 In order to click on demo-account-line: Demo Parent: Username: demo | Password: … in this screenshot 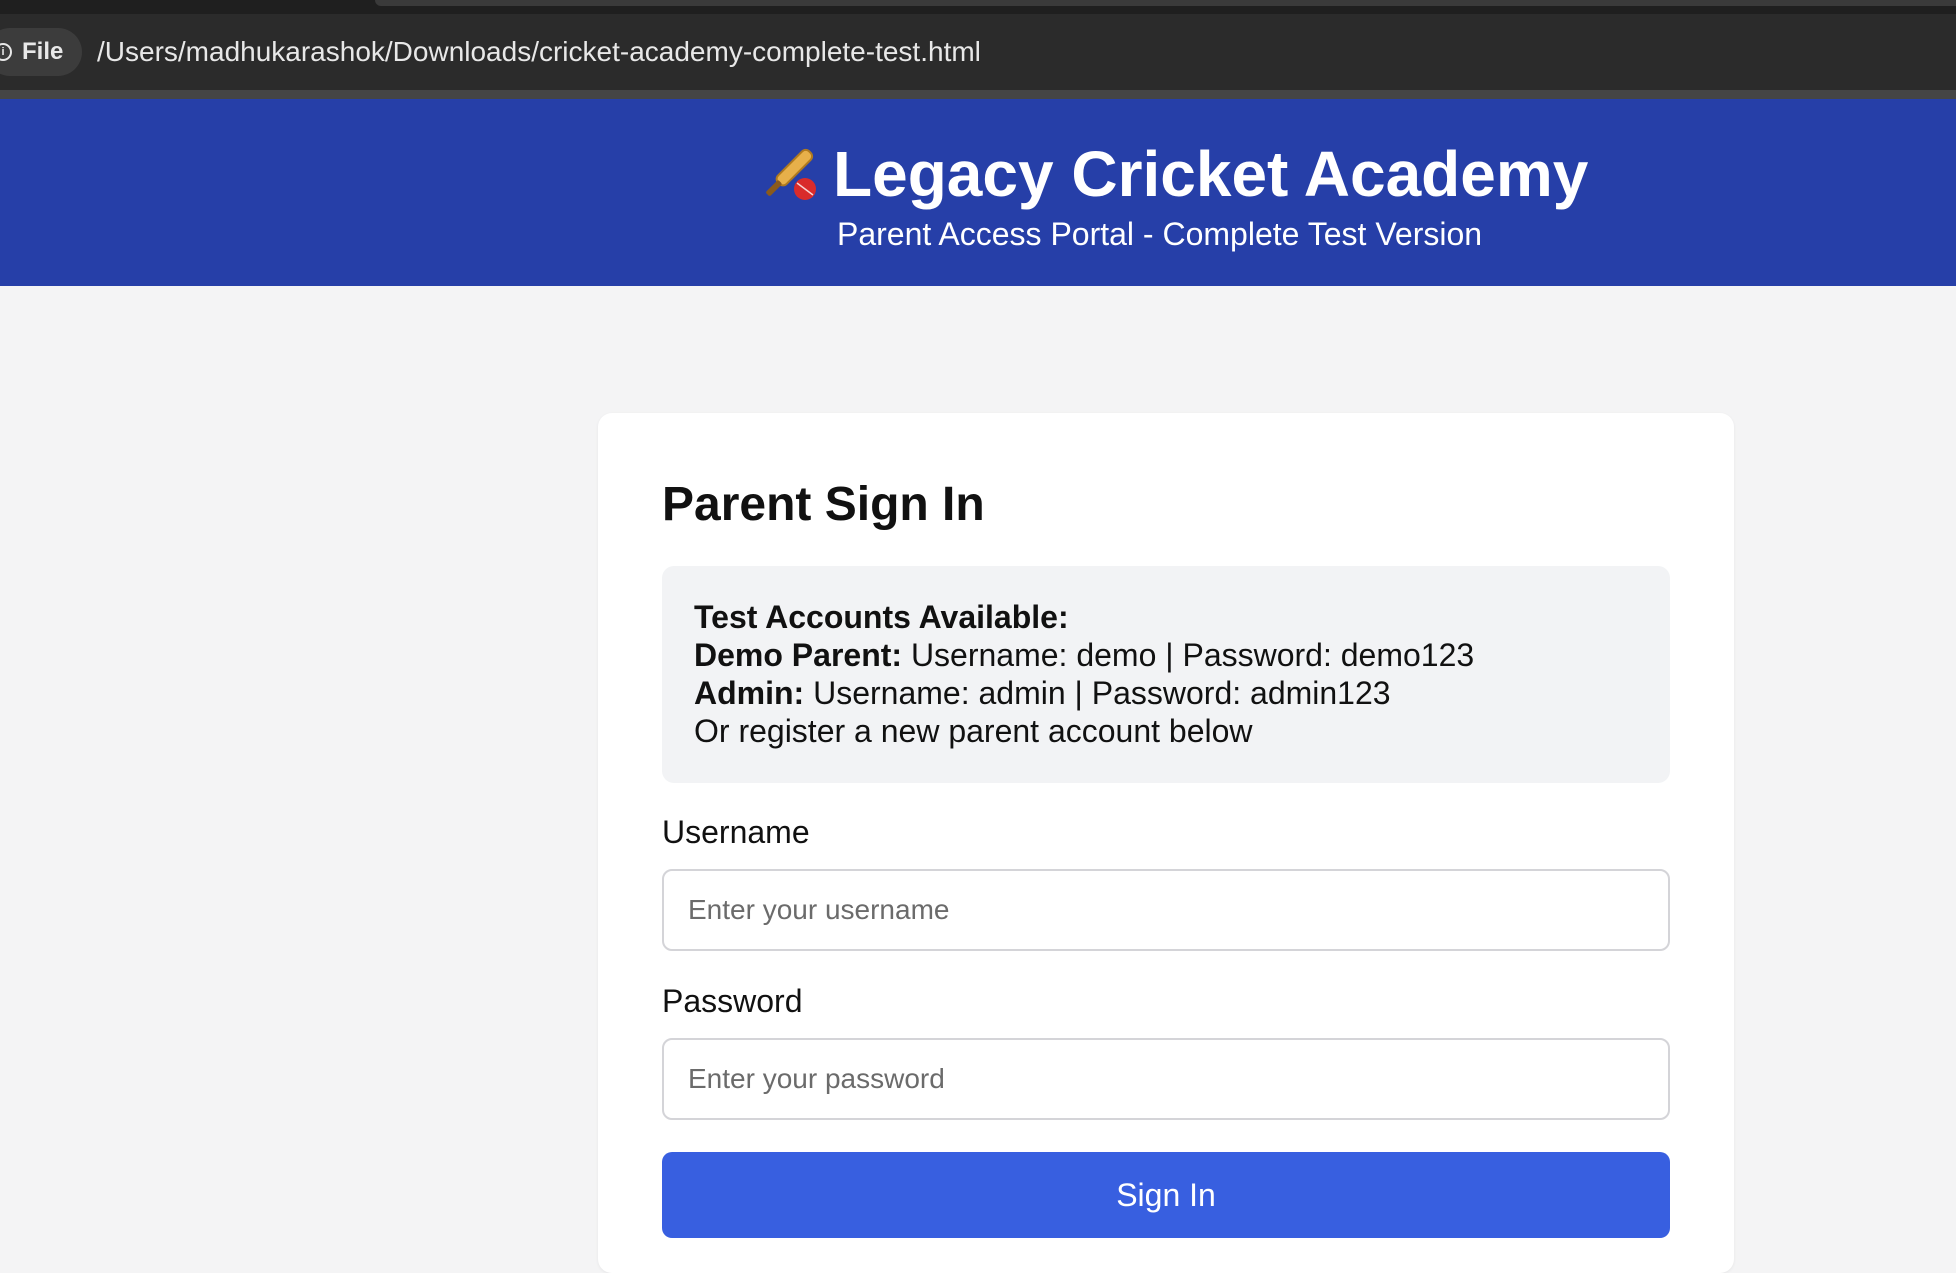, I will do `click(1166, 655)`.